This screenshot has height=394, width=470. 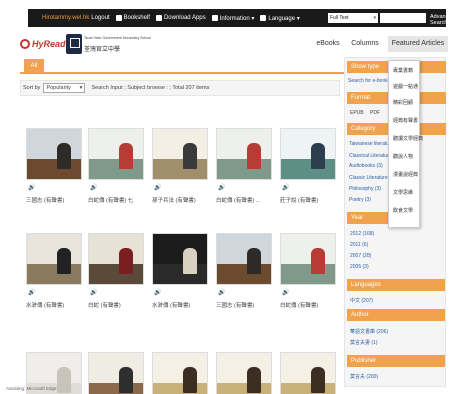 I want to click on popup-highlight, so click(x=431, y=129).